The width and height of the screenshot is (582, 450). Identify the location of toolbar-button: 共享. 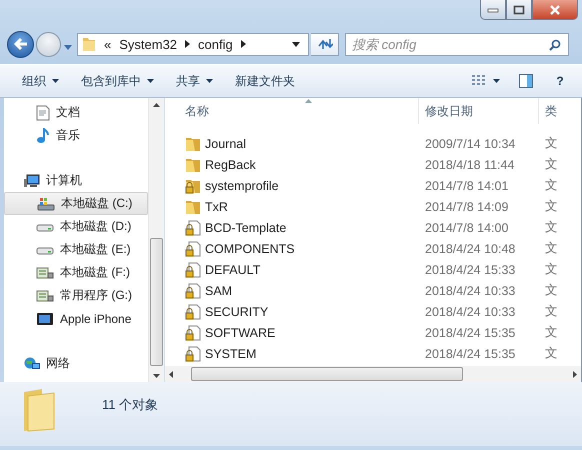
(194, 81).